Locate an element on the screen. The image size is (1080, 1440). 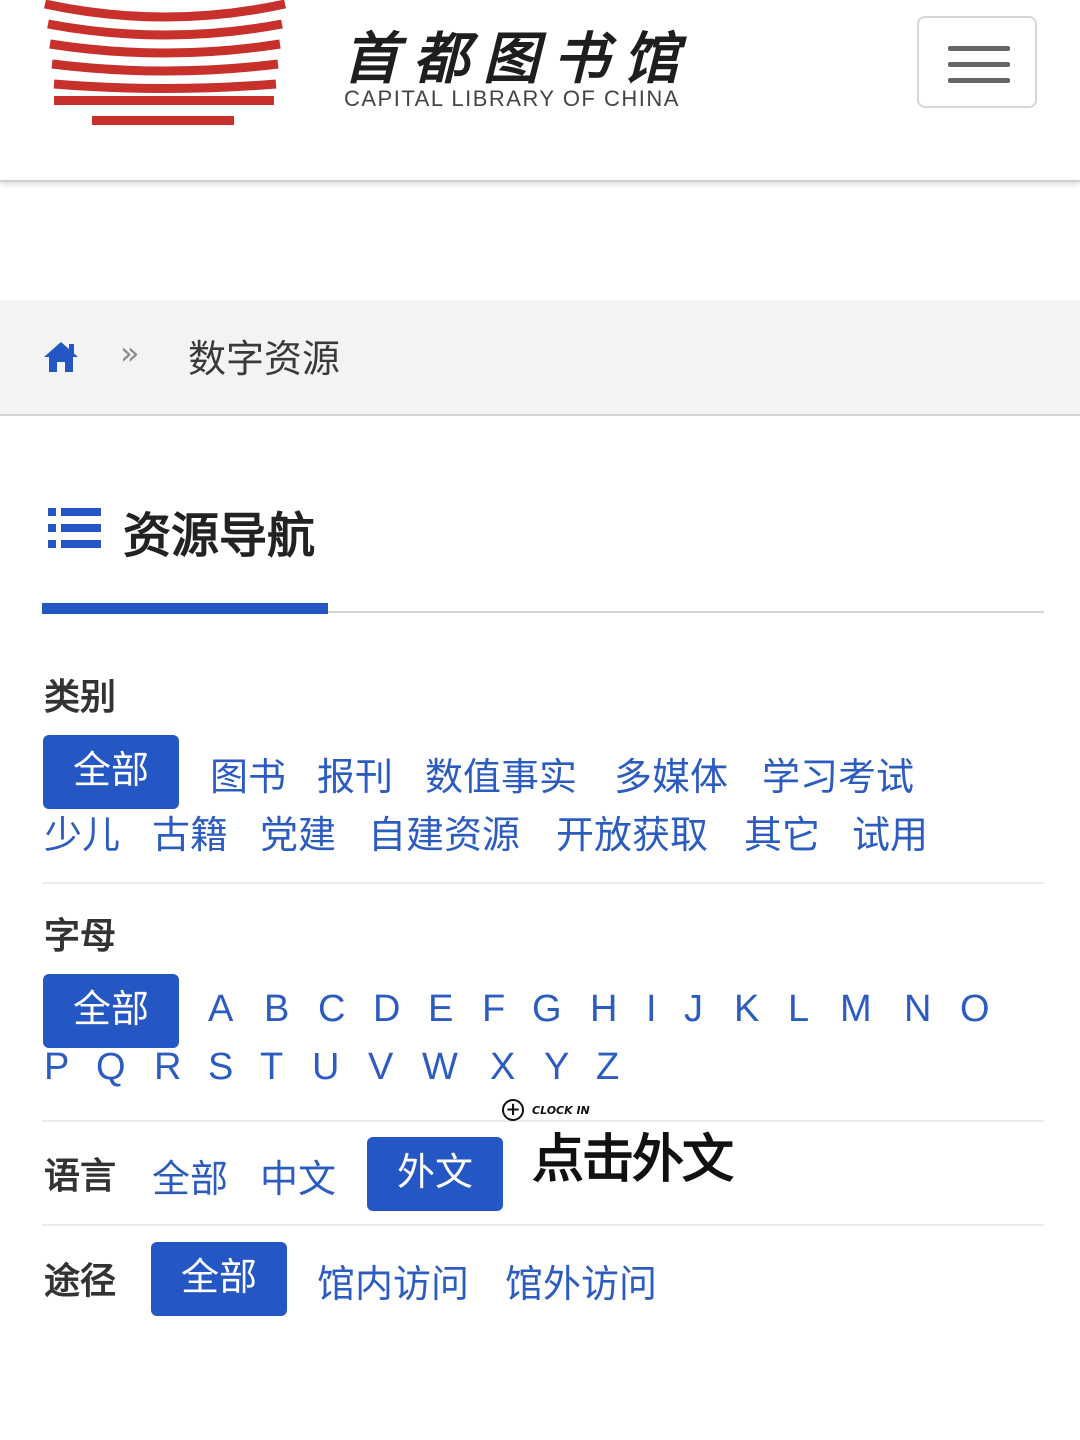
letter-f: F is located at coordinates (493, 1009).